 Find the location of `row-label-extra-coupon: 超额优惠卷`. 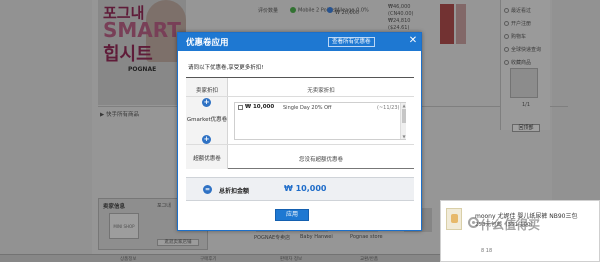

row-label-extra-coupon: 超额优惠卷 is located at coordinates (207, 159).